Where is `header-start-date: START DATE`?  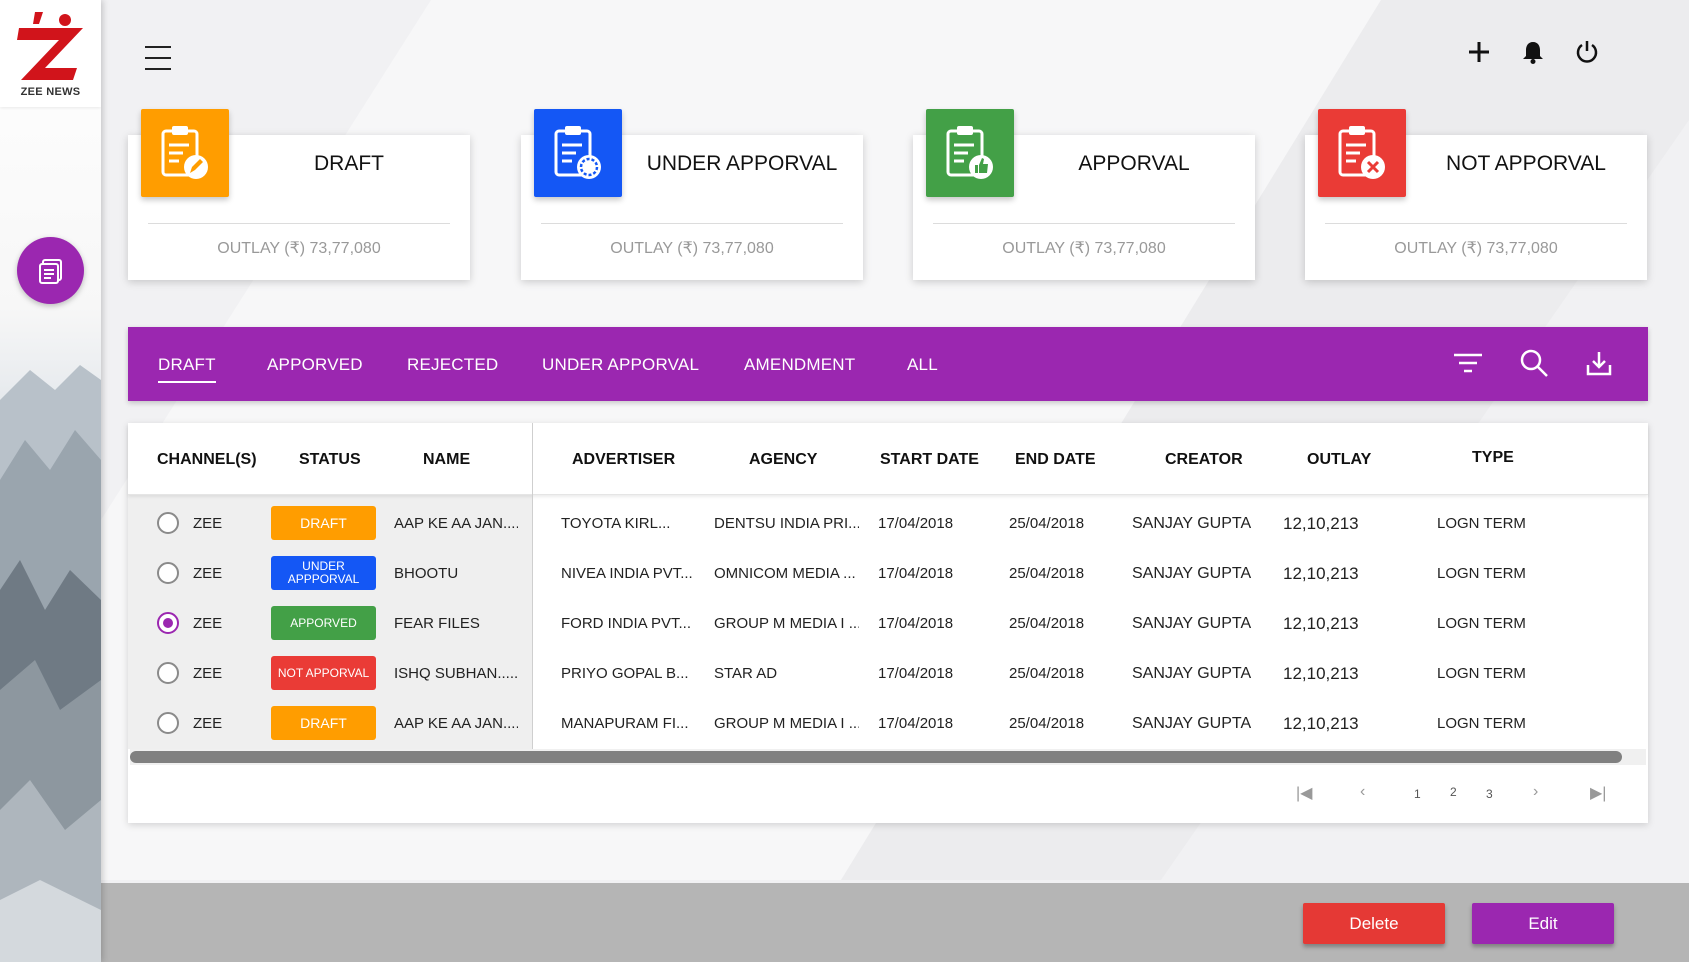 header-start-date: START DATE is located at coordinates (929, 460).